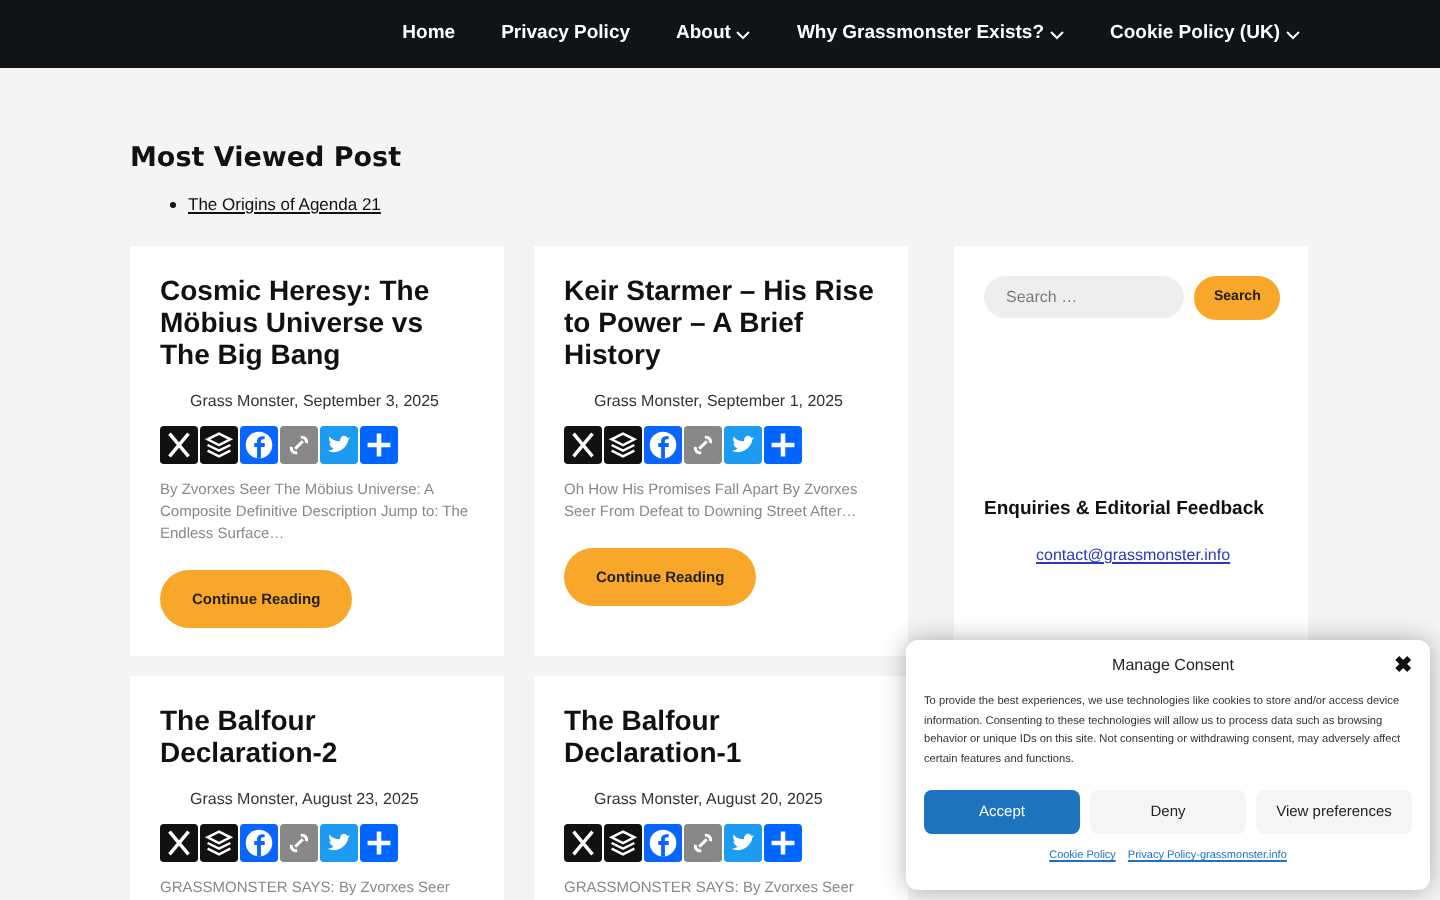  What do you see at coordinates (720, 401) in the screenshot?
I see `post-meta: Grass Monster, September 1, 2025` at bounding box center [720, 401].